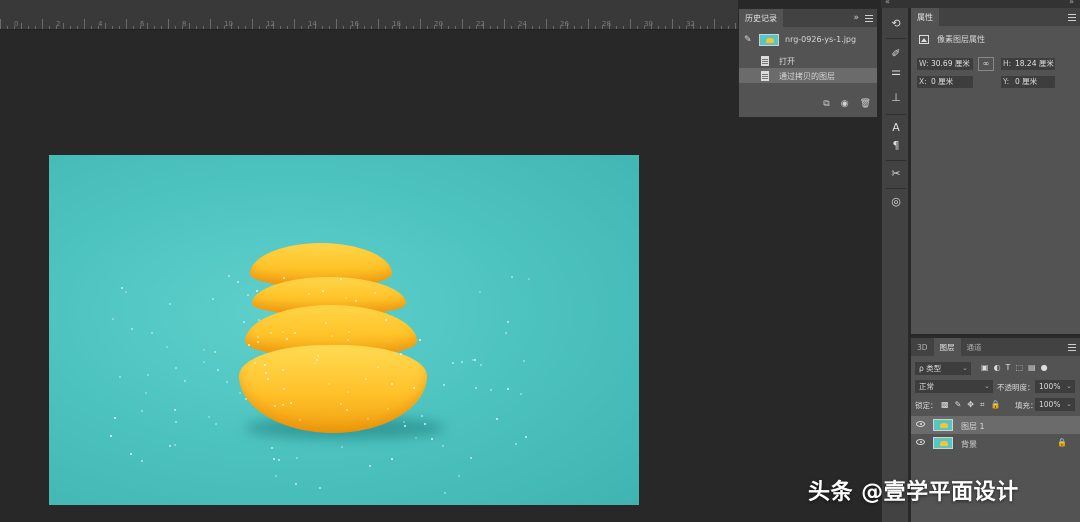 The image size is (1080, 522). I want to click on lock-all-icon: 🔒, so click(995, 405).